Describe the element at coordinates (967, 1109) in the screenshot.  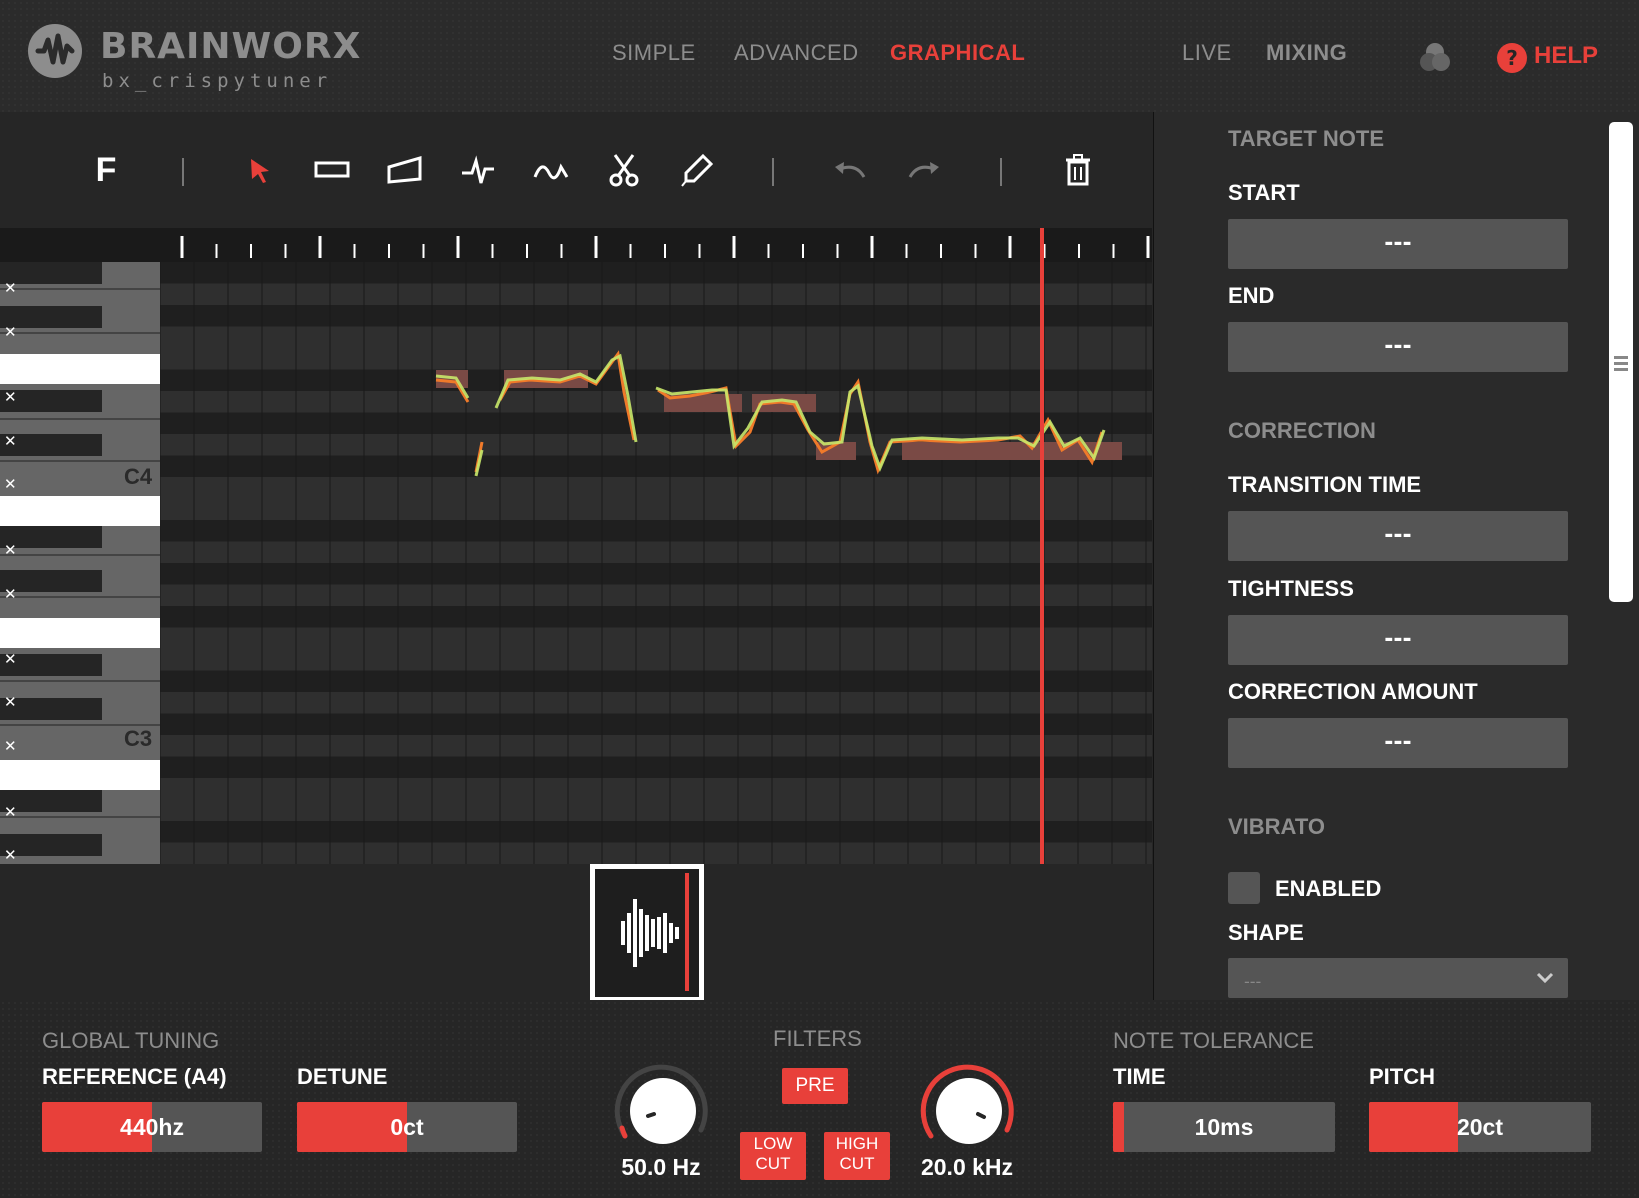
I see `high-cut-knob` at that location.